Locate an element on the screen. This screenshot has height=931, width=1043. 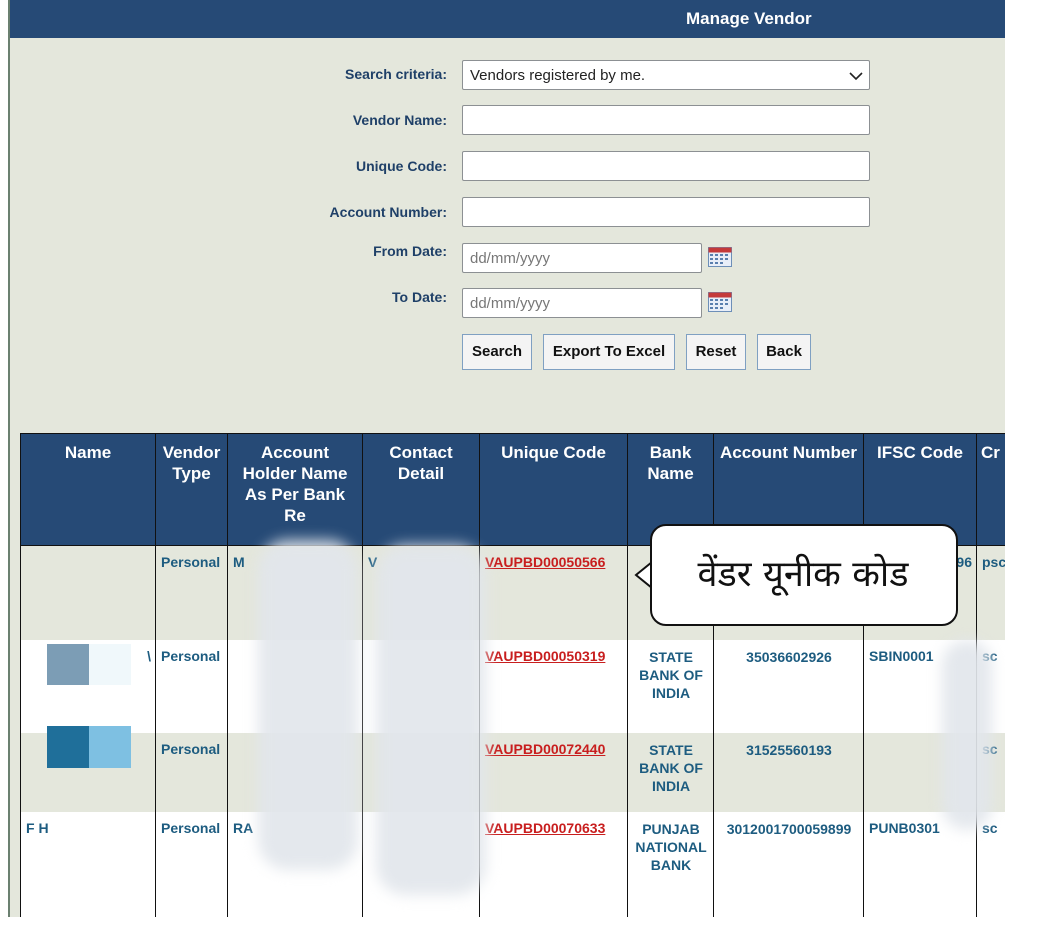
from-date-input: dd/mm/yyyy is located at coordinates (582, 258).